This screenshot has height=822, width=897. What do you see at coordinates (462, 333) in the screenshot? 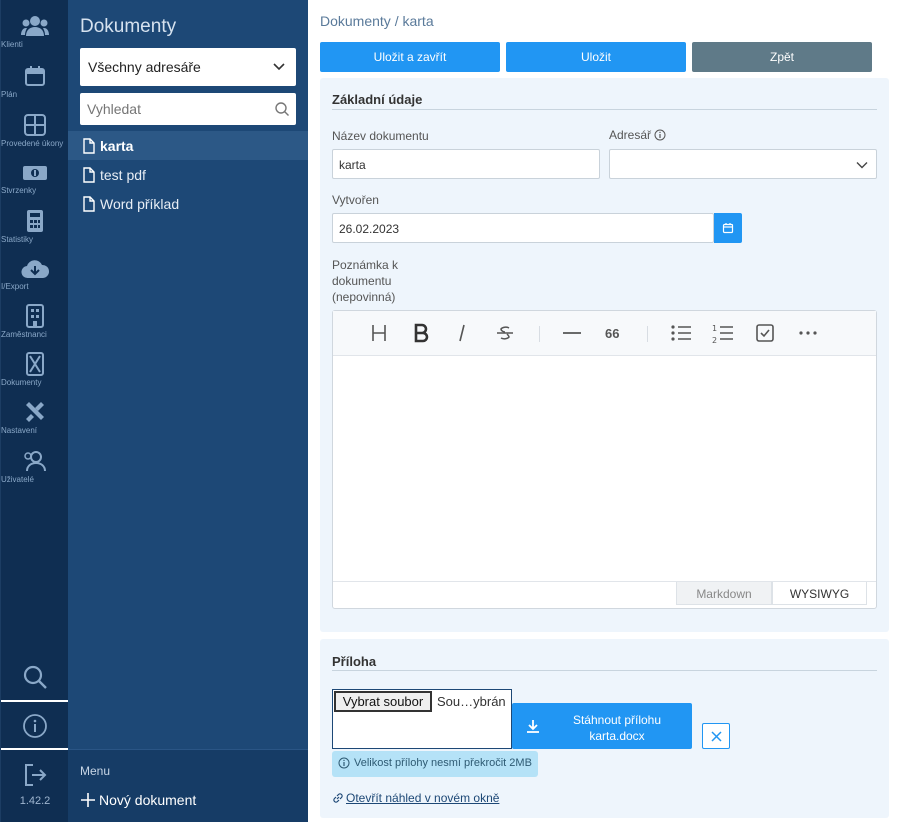
I see `italic-icon` at bounding box center [462, 333].